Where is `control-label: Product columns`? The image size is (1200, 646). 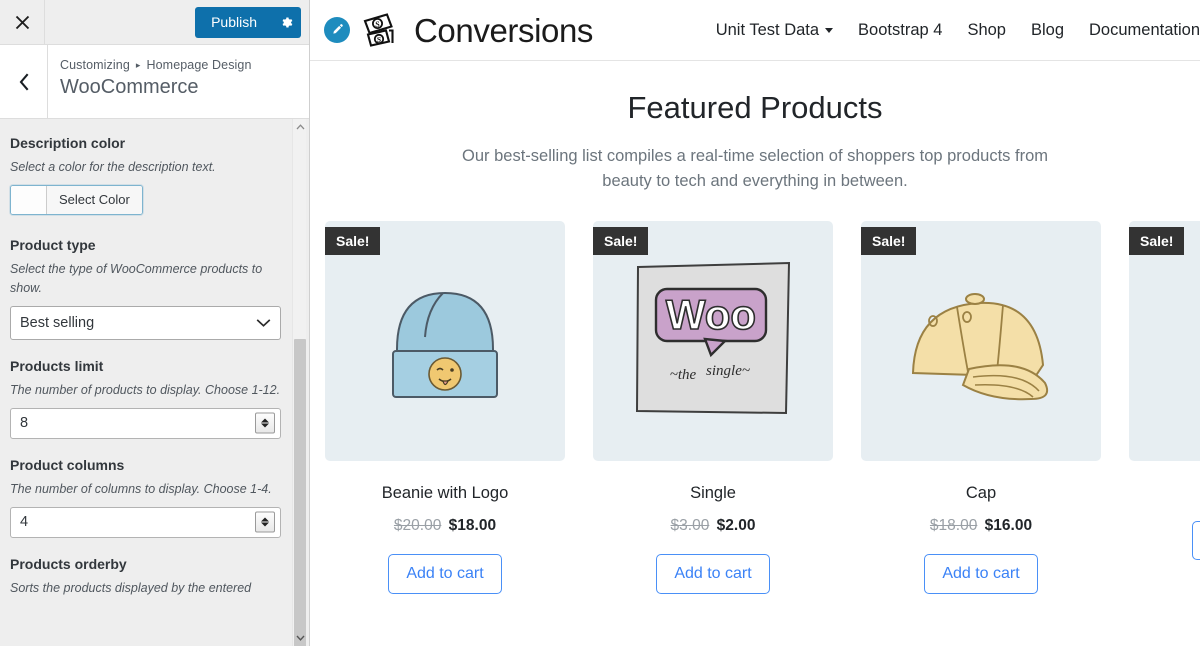 control-label: Product columns is located at coordinates (67, 464).